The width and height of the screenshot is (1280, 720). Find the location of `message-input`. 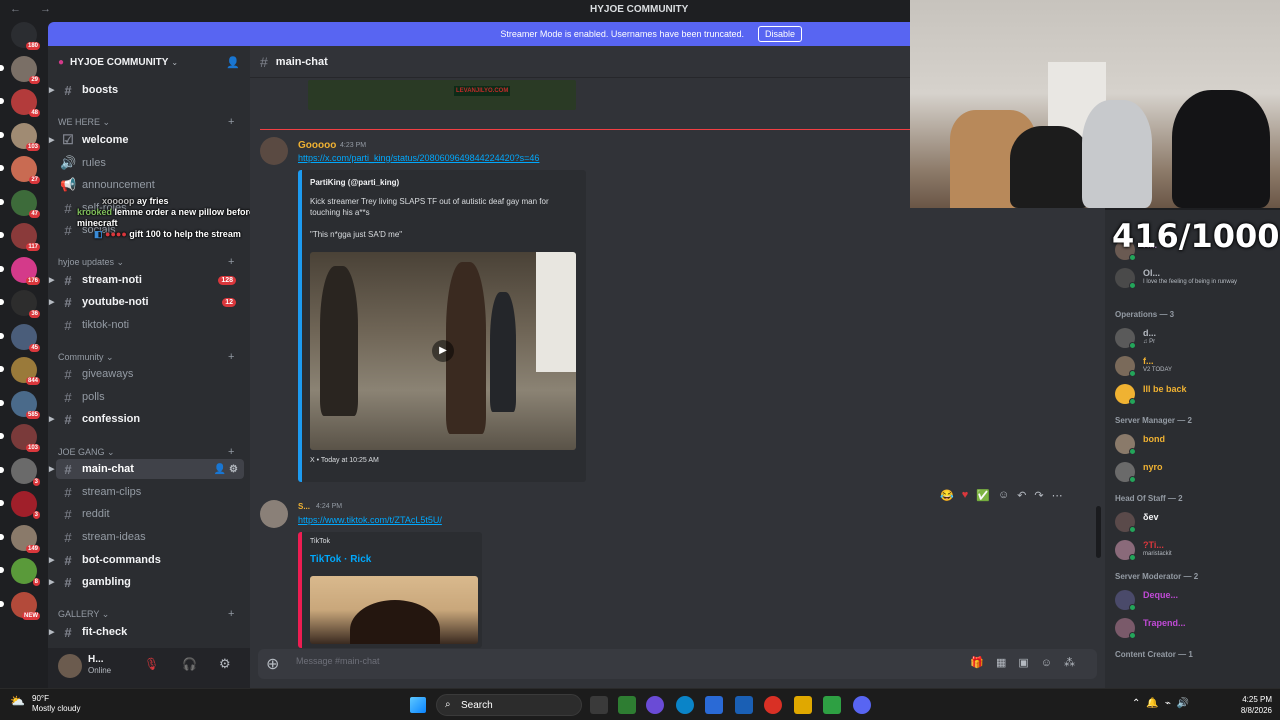

message-input is located at coordinates (606, 661).